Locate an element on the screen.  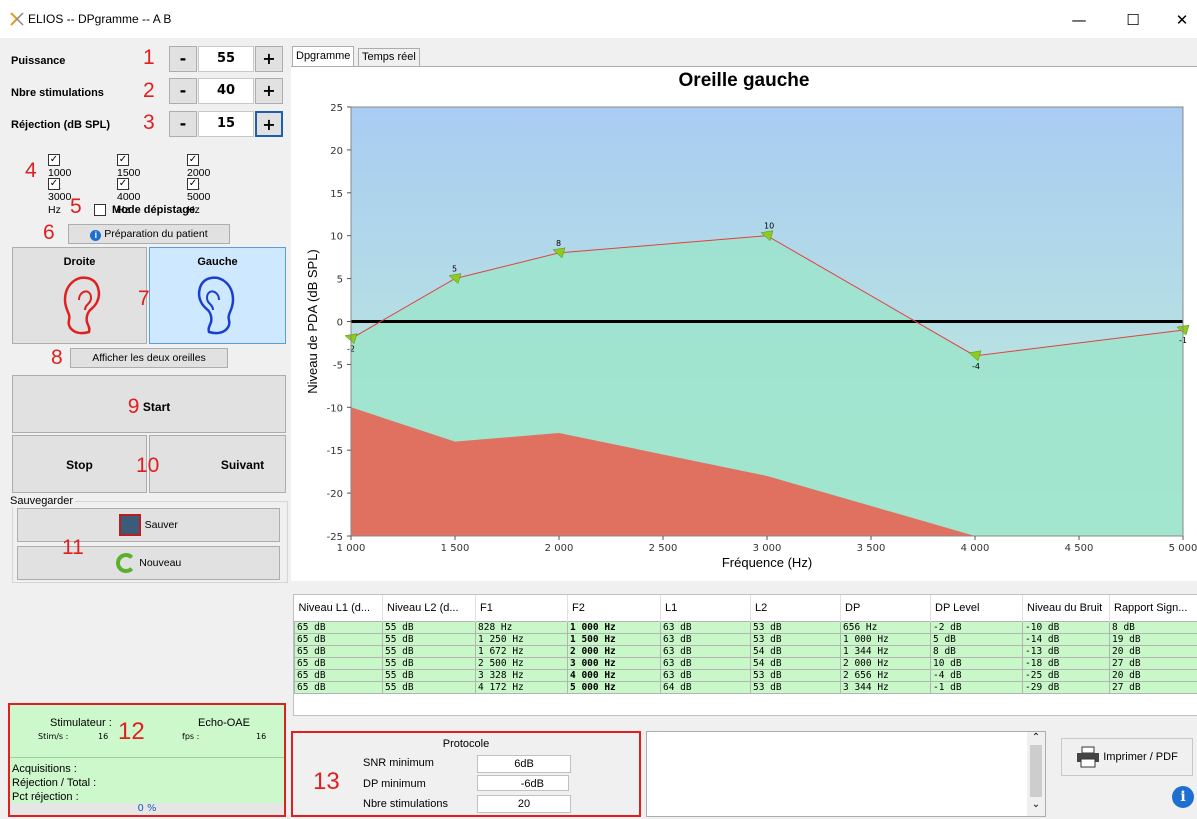
start-label: Start is located at coordinates (156, 407).